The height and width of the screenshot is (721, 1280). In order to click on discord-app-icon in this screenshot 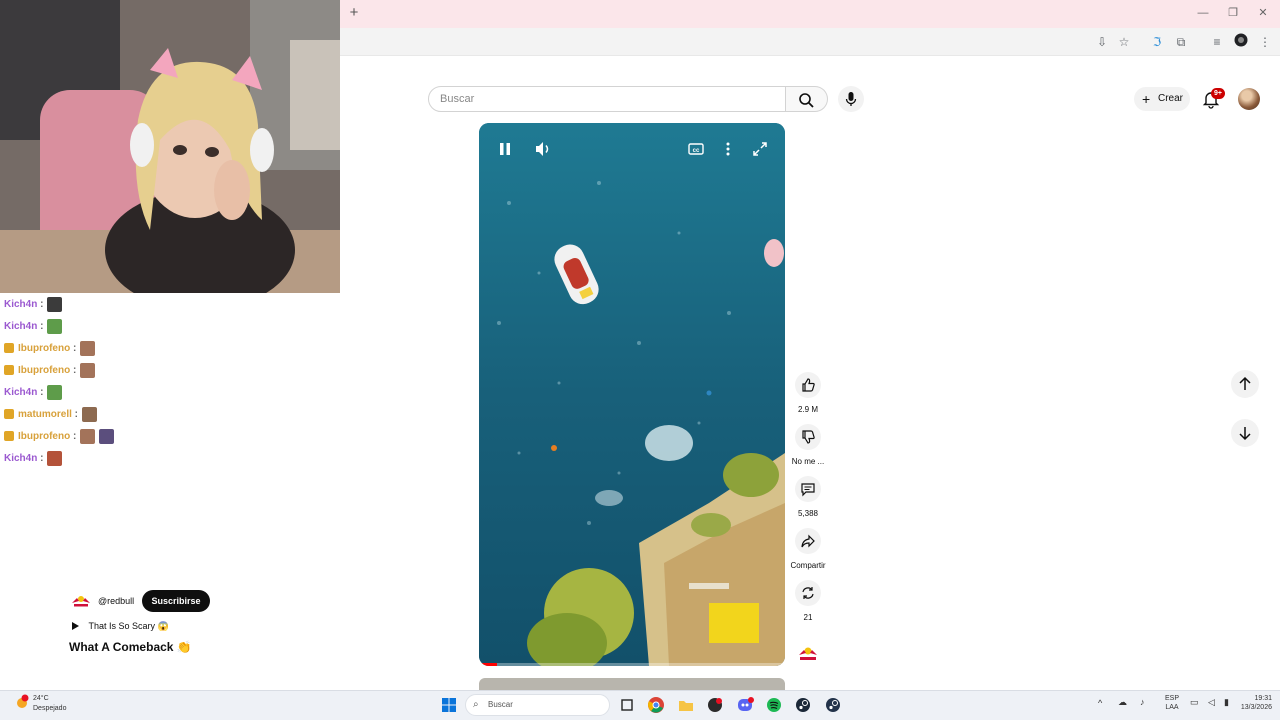, I will do `click(745, 705)`.